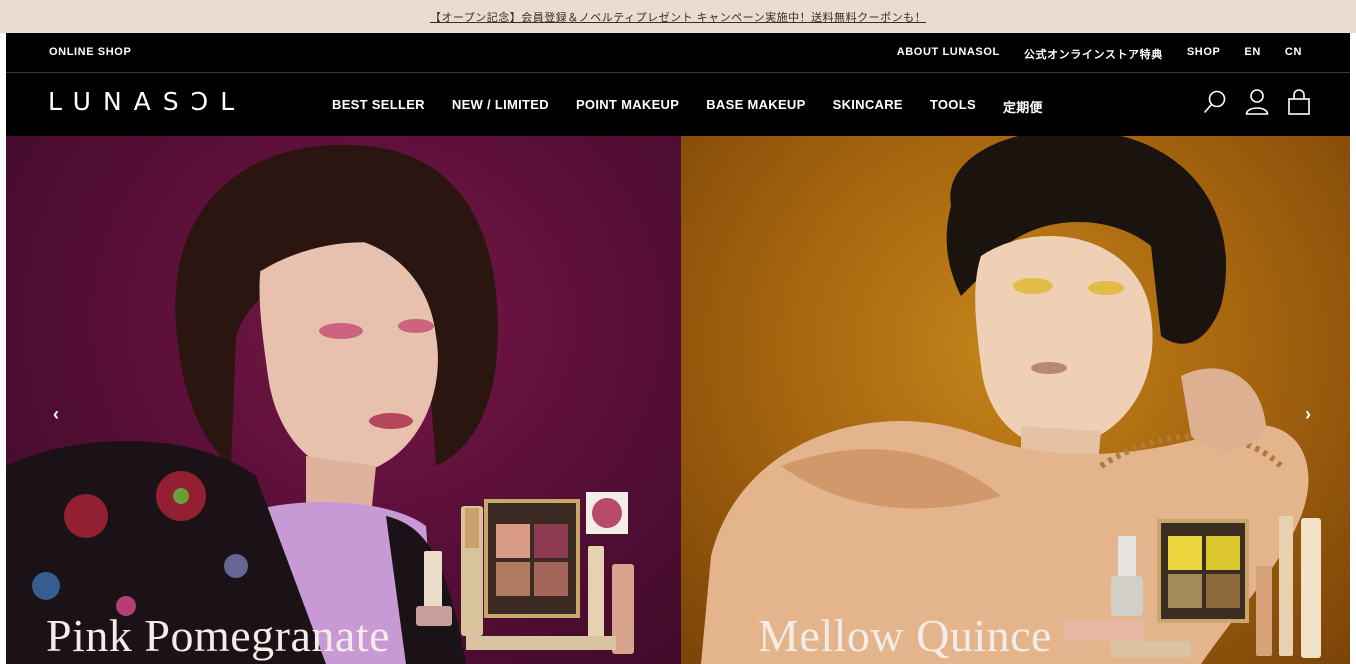 This screenshot has height=664, width=1356. Describe the element at coordinates (1308, 414) in the screenshot. I see `carousel-next-button: ›` at that location.